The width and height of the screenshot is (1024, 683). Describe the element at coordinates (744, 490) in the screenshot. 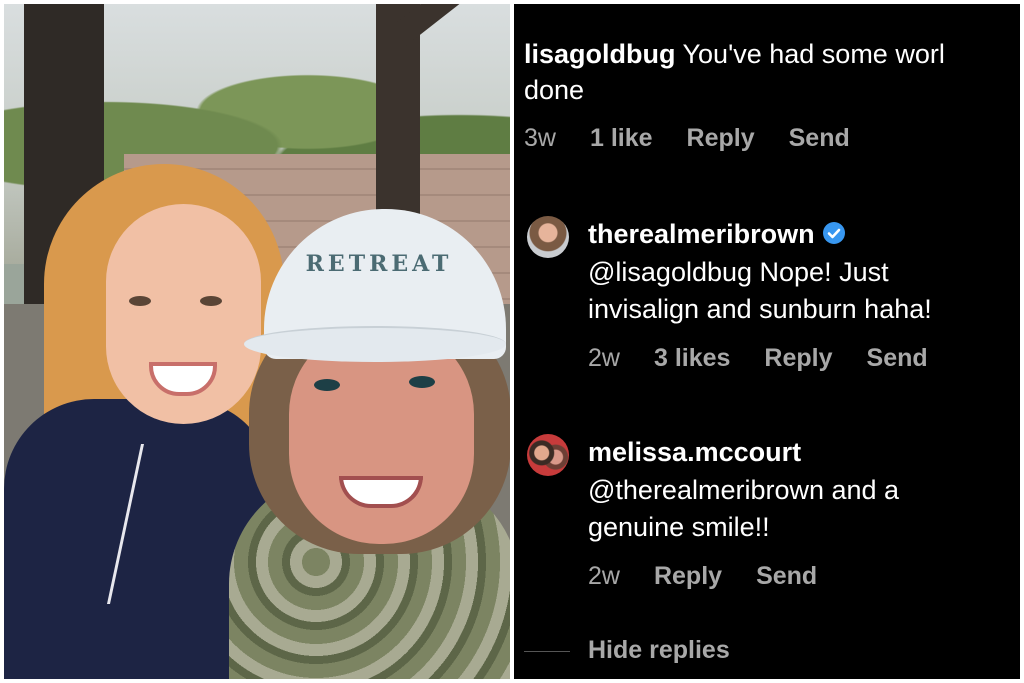

I see `comment-body: @therealmeribrown and a` at that location.